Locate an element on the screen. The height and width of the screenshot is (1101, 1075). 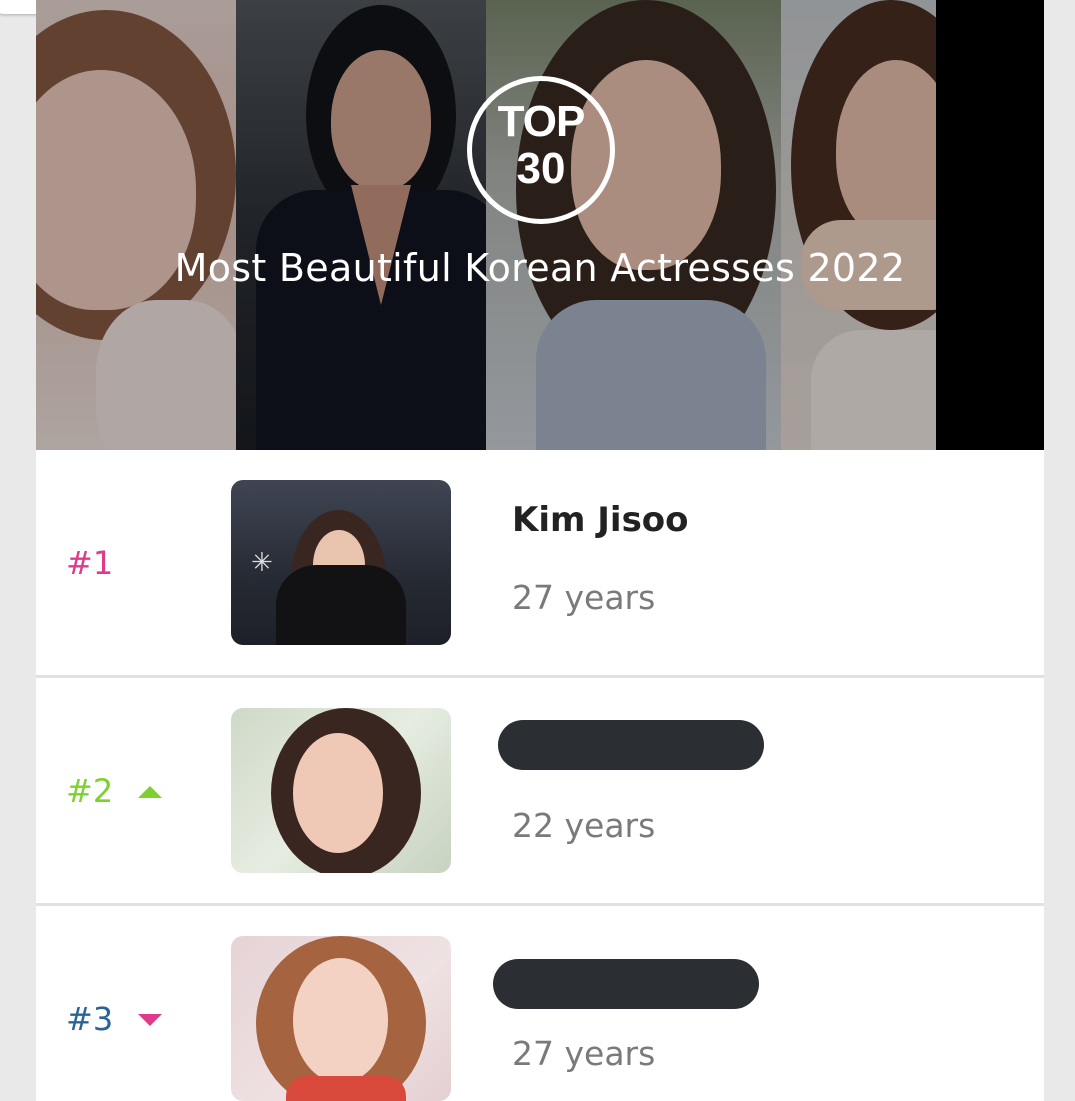
actress-age: 22 years is located at coordinates (584, 825).